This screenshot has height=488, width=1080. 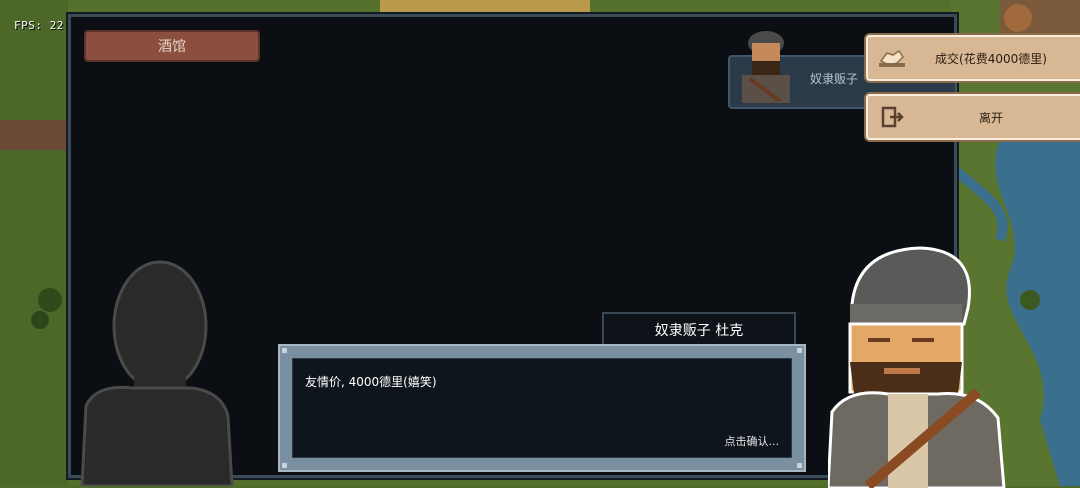 What do you see at coordinates (172, 46) in the screenshot?
I see `tavern-title-tab: 酒馆` at bounding box center [172, 46].